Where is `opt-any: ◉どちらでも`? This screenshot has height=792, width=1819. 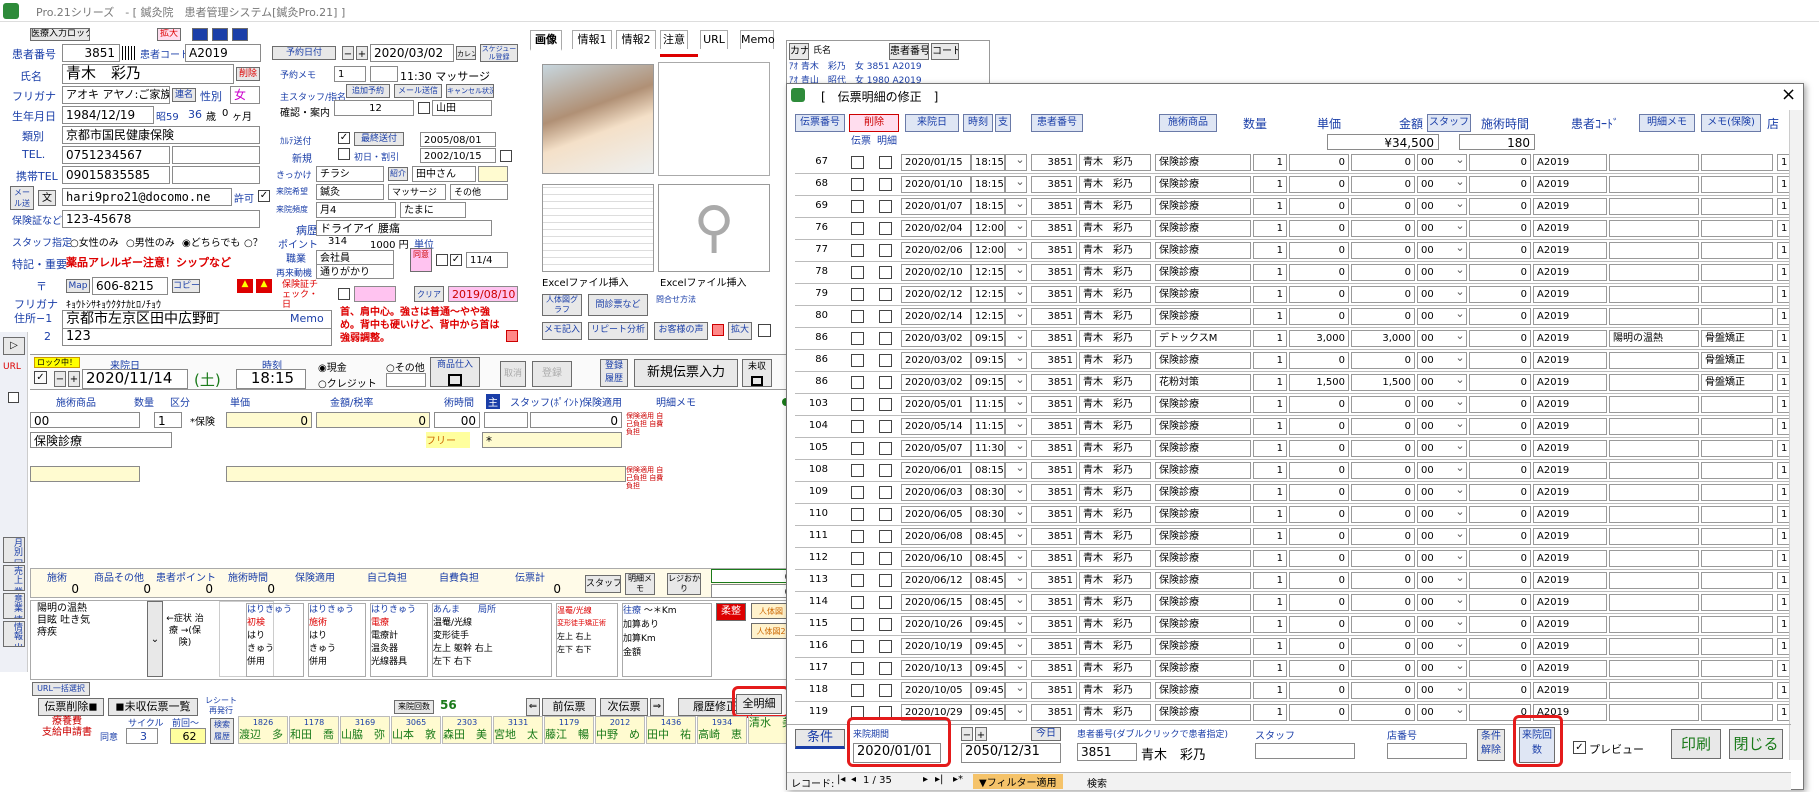 opt-any: ◉どちらでも is located at coordinates (211, 241).